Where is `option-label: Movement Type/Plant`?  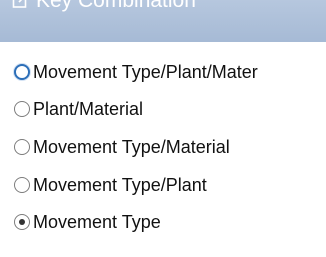
option-label: Movement Type/Plant is located at coordinates (120, 184).